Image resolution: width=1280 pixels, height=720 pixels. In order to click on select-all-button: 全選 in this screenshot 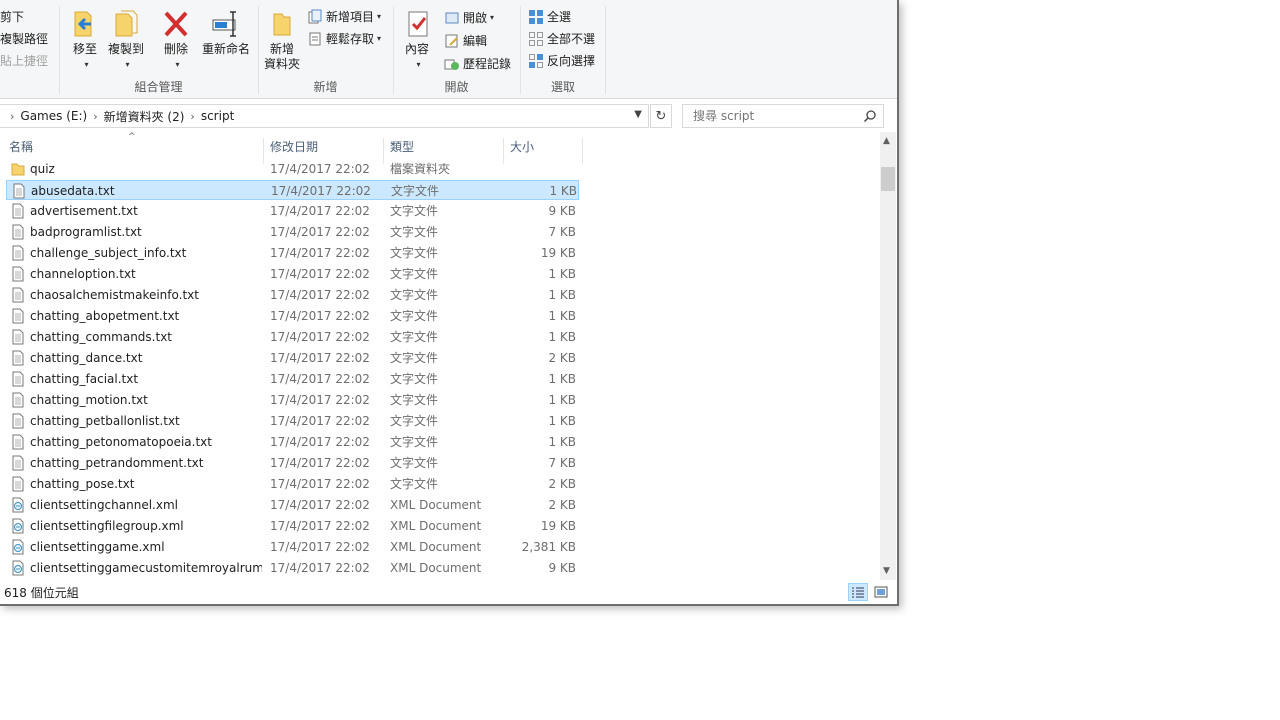, I will do `click(549, 17)`.